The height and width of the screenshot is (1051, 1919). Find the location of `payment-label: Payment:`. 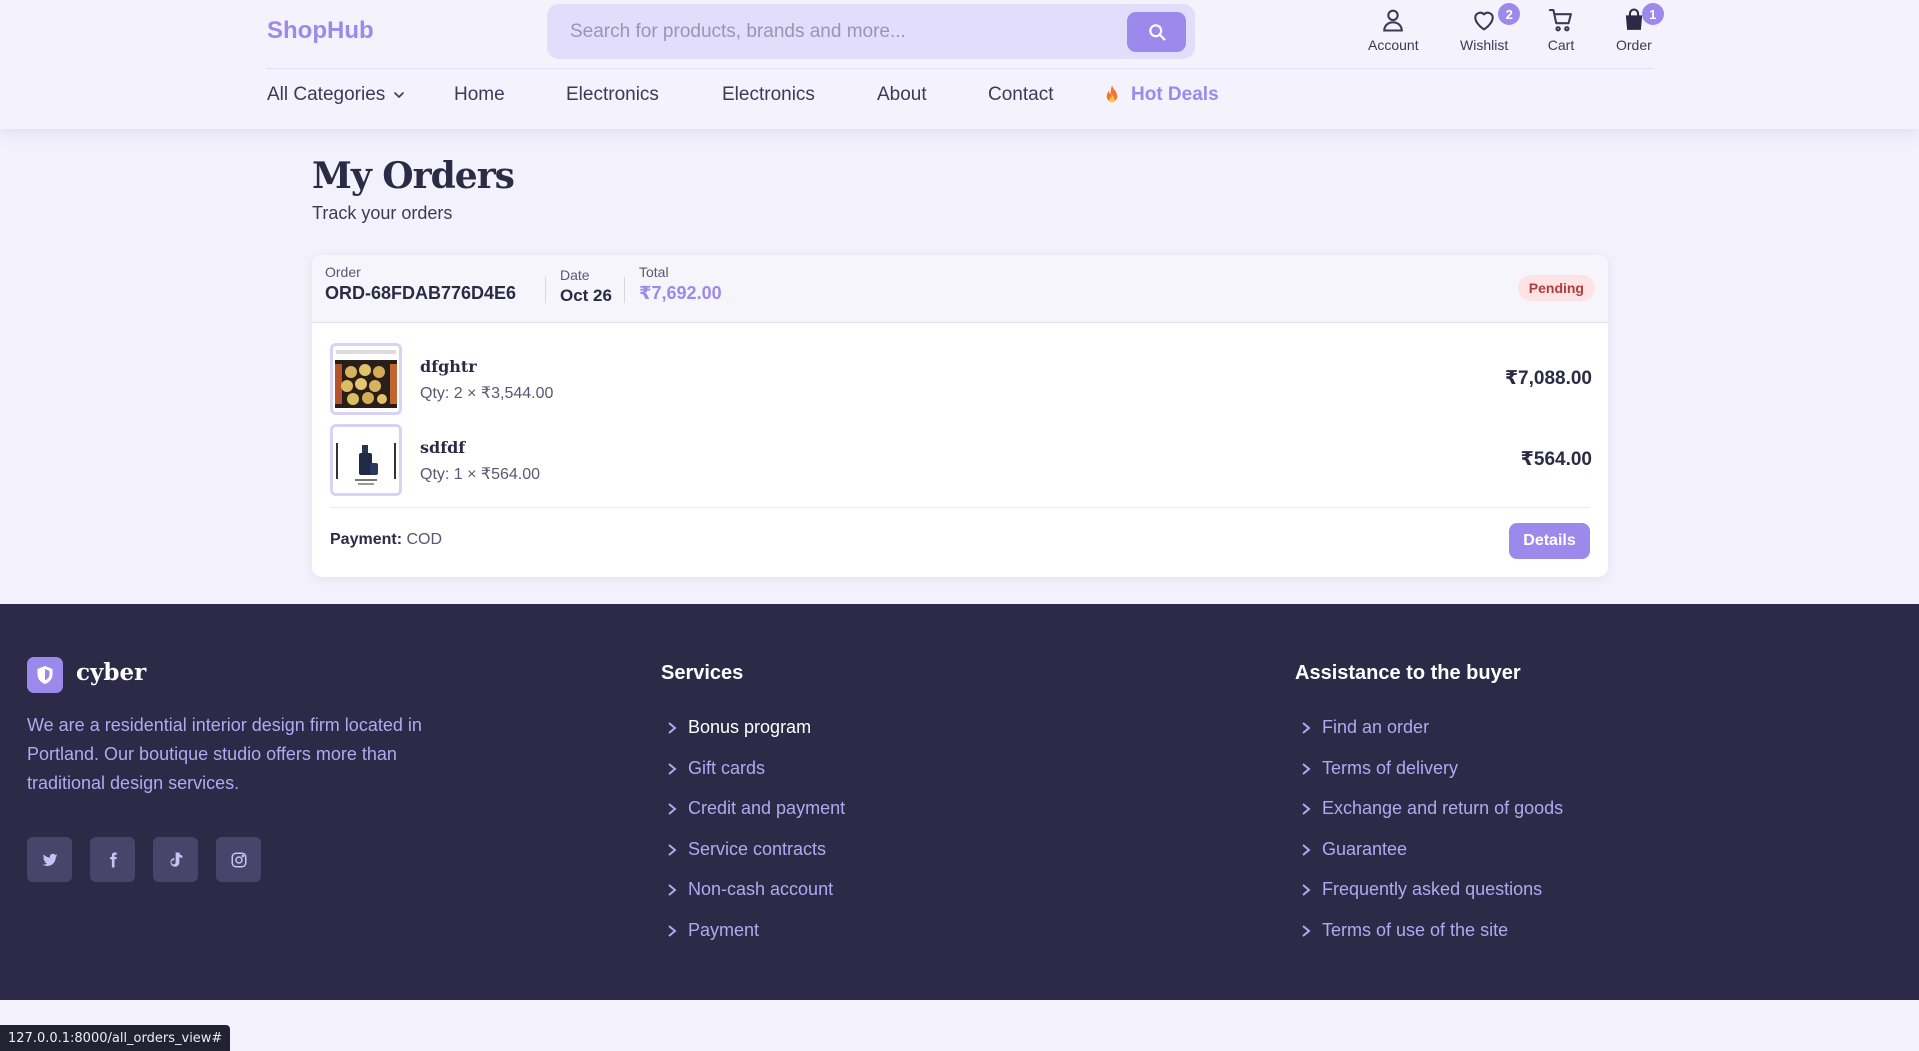

payment-label: Payment: is located at coordinates (366, 539).